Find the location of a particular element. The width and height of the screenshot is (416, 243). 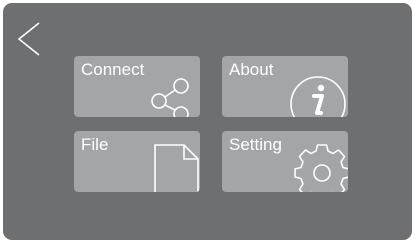

setting-label: Setting is located at coordinates (255, 144).